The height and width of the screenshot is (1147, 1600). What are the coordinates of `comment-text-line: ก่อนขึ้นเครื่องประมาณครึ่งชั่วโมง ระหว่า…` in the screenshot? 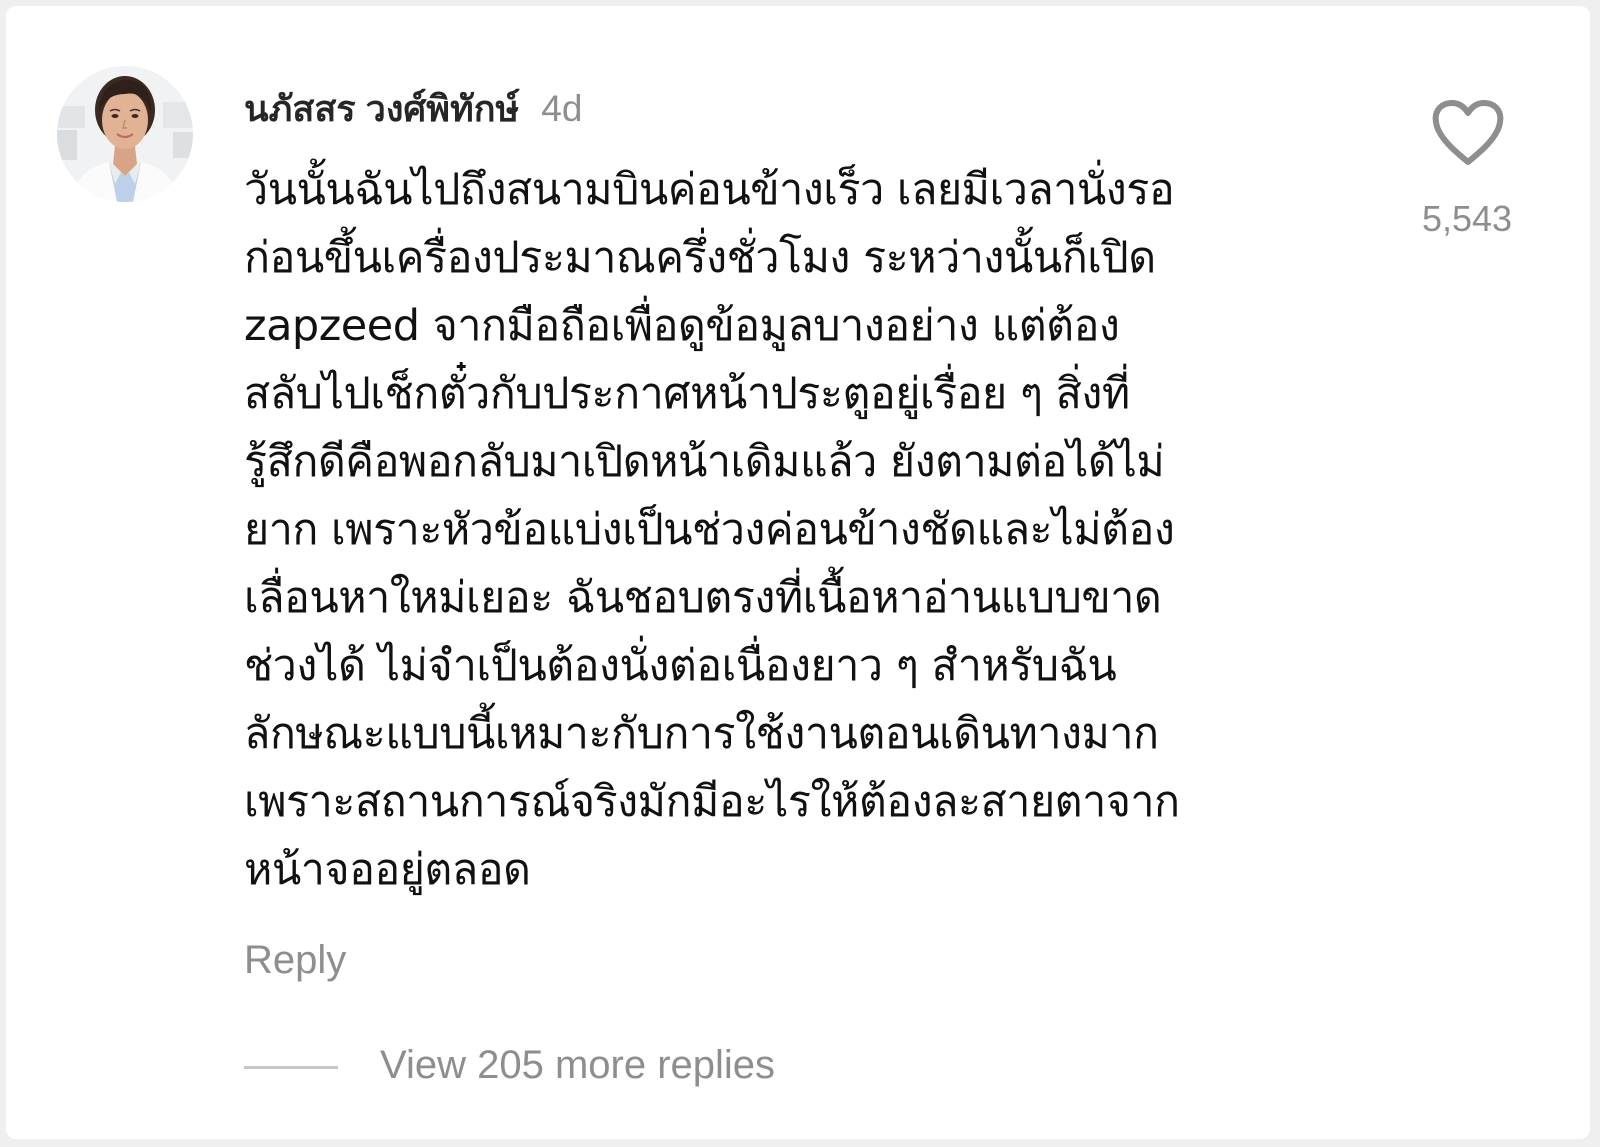 It's located at (700, 258).